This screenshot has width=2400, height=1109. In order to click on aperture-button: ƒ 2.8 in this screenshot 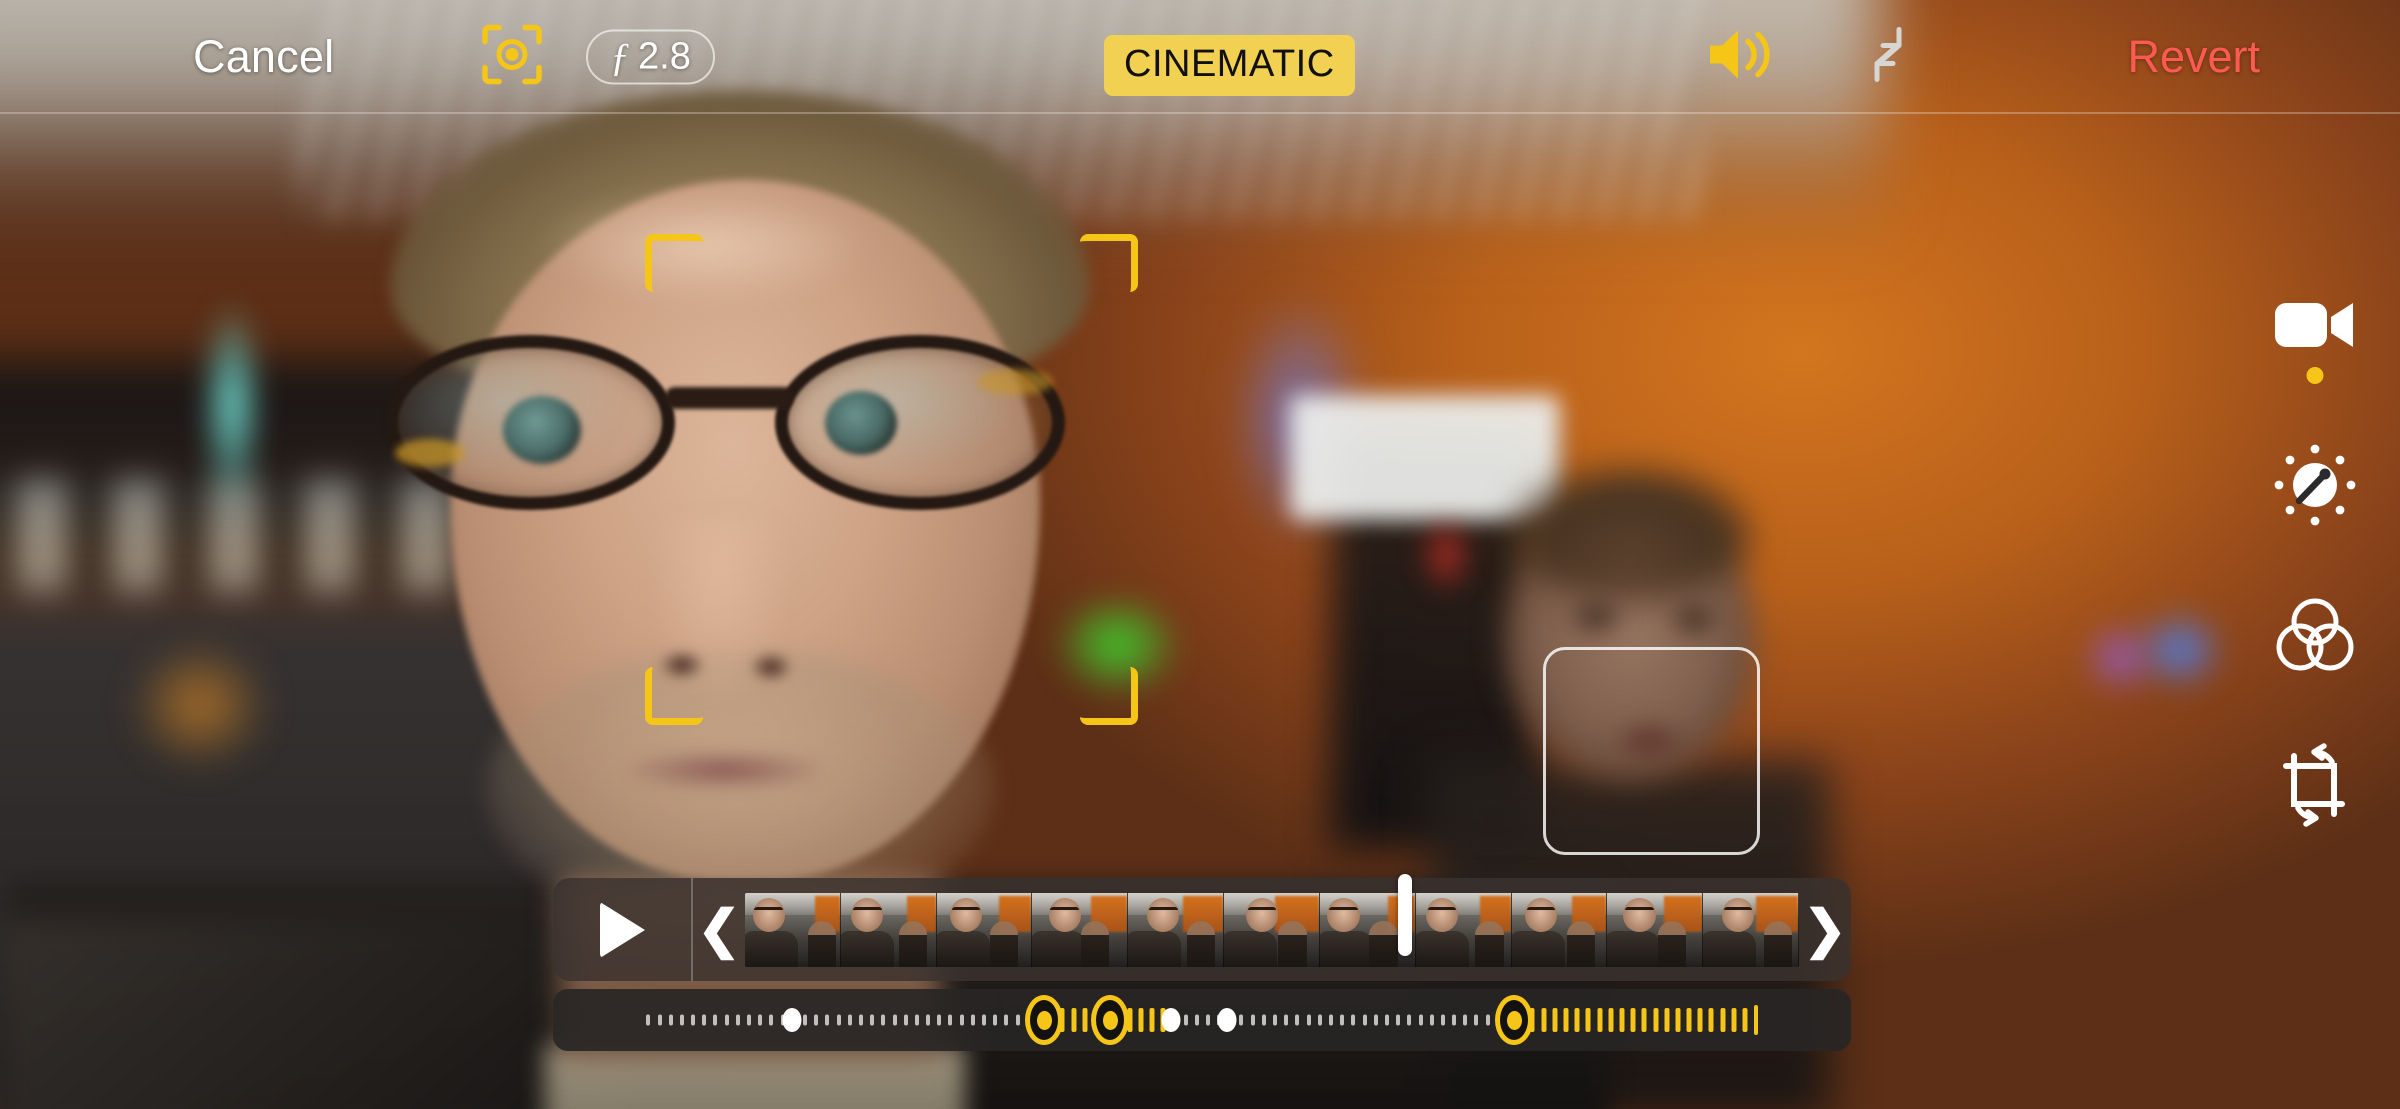, I will do `click(650, 56)`.